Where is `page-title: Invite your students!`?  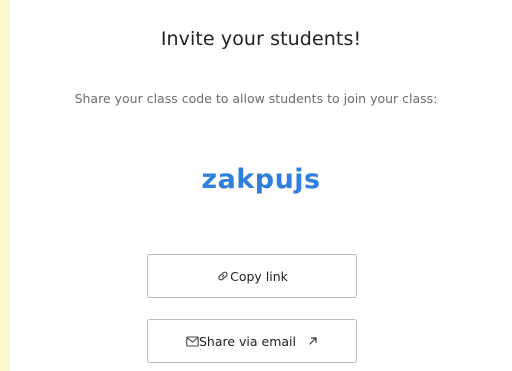
page-title: Invite your students! is located at coordinates (261, 39).